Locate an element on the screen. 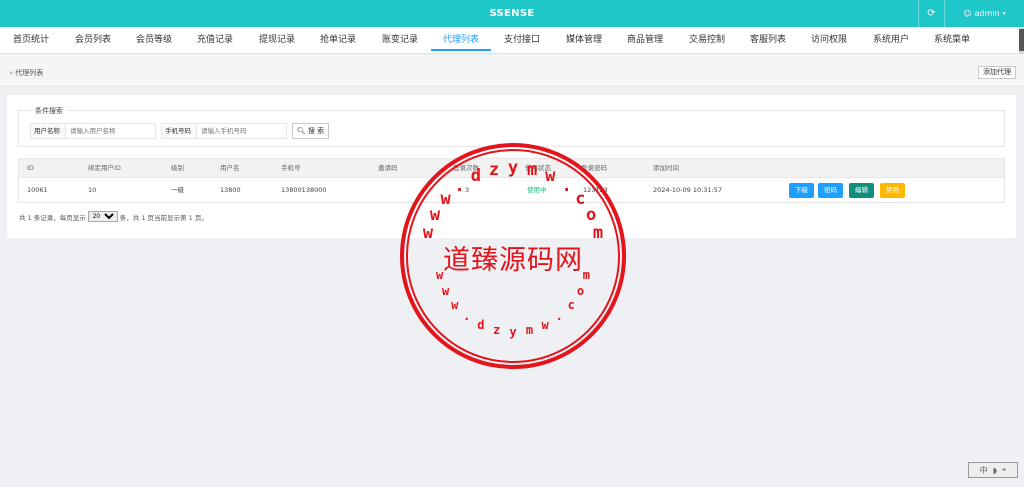  cell-username: 13800 is located at coordinates (230, 190).